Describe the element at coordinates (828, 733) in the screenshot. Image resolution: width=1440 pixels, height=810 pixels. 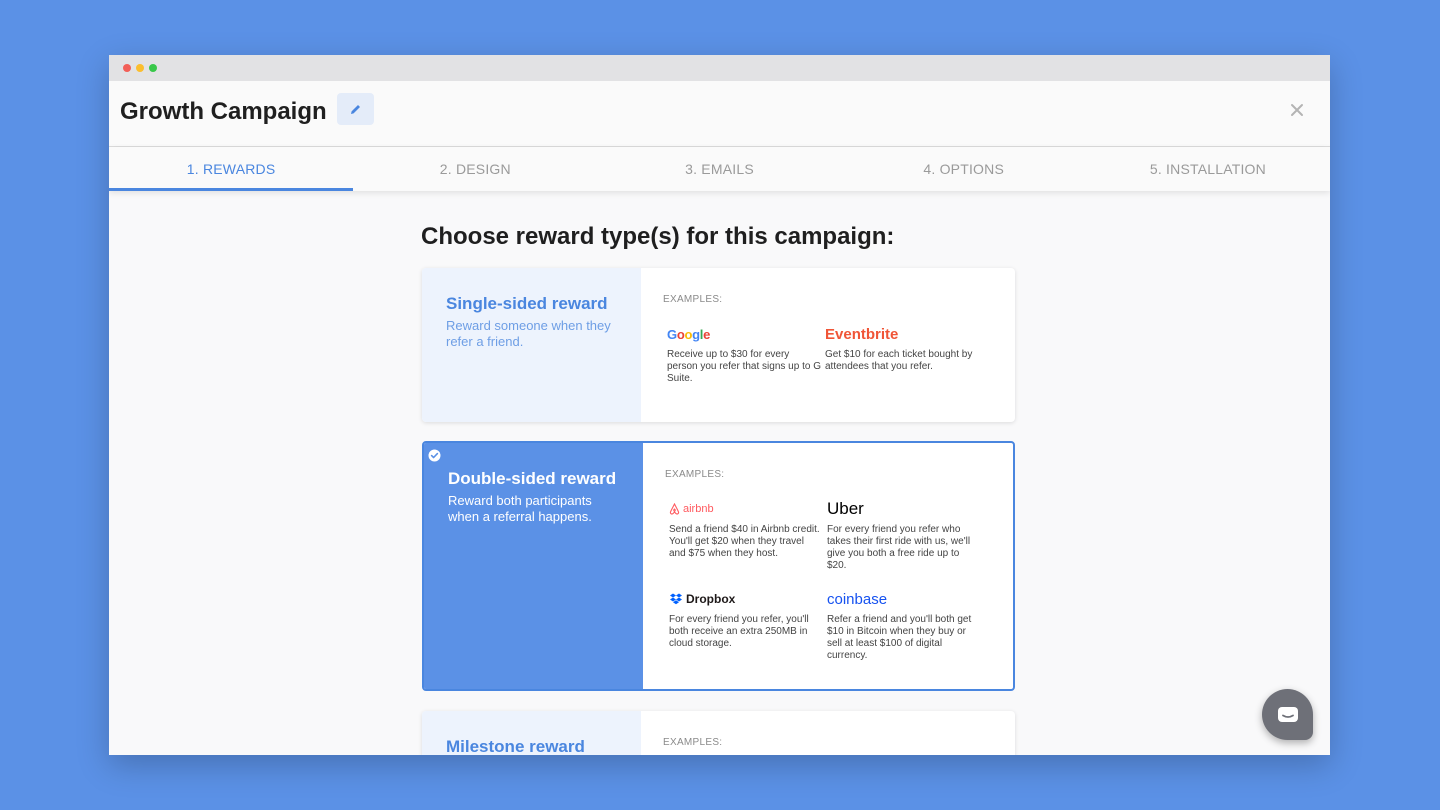
I see `reward-card-examples: EXAMPLES:` at that location.